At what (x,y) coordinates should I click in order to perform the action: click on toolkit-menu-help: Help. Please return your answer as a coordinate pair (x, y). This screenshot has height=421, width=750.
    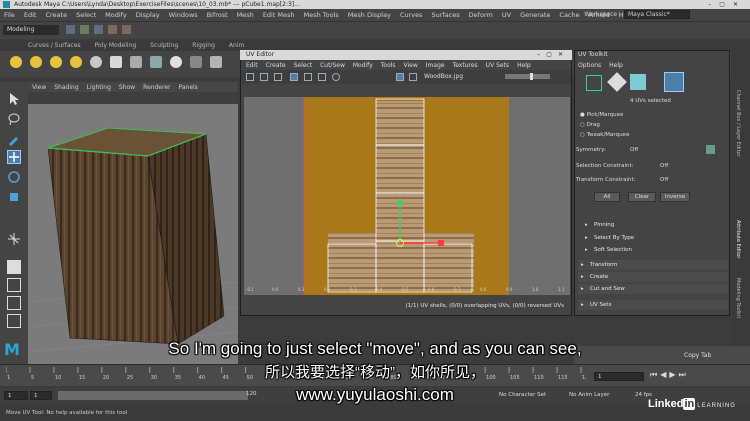
    Looking at the image, I should click on (616, 65).